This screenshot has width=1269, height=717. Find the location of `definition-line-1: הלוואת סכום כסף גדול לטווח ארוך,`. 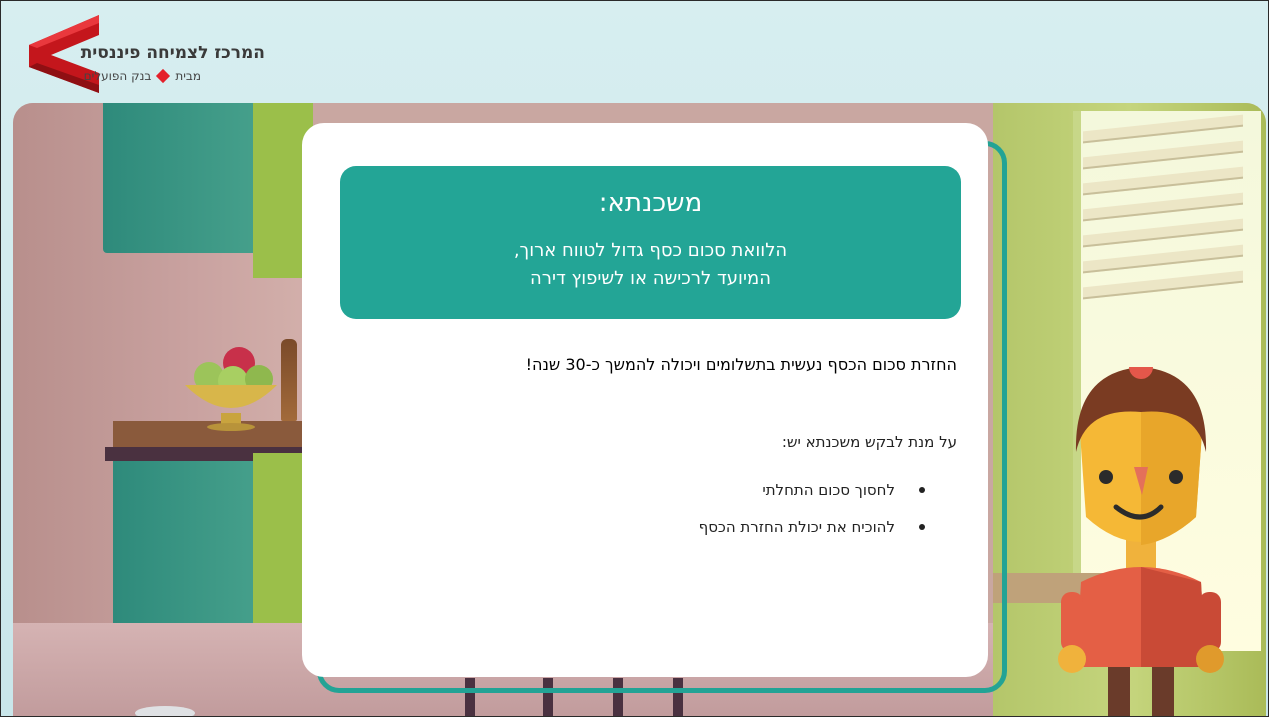

definition-line-1: הלוואת סכום כסף גדול לטווח ארוך, is located at coordinates (650, 250).